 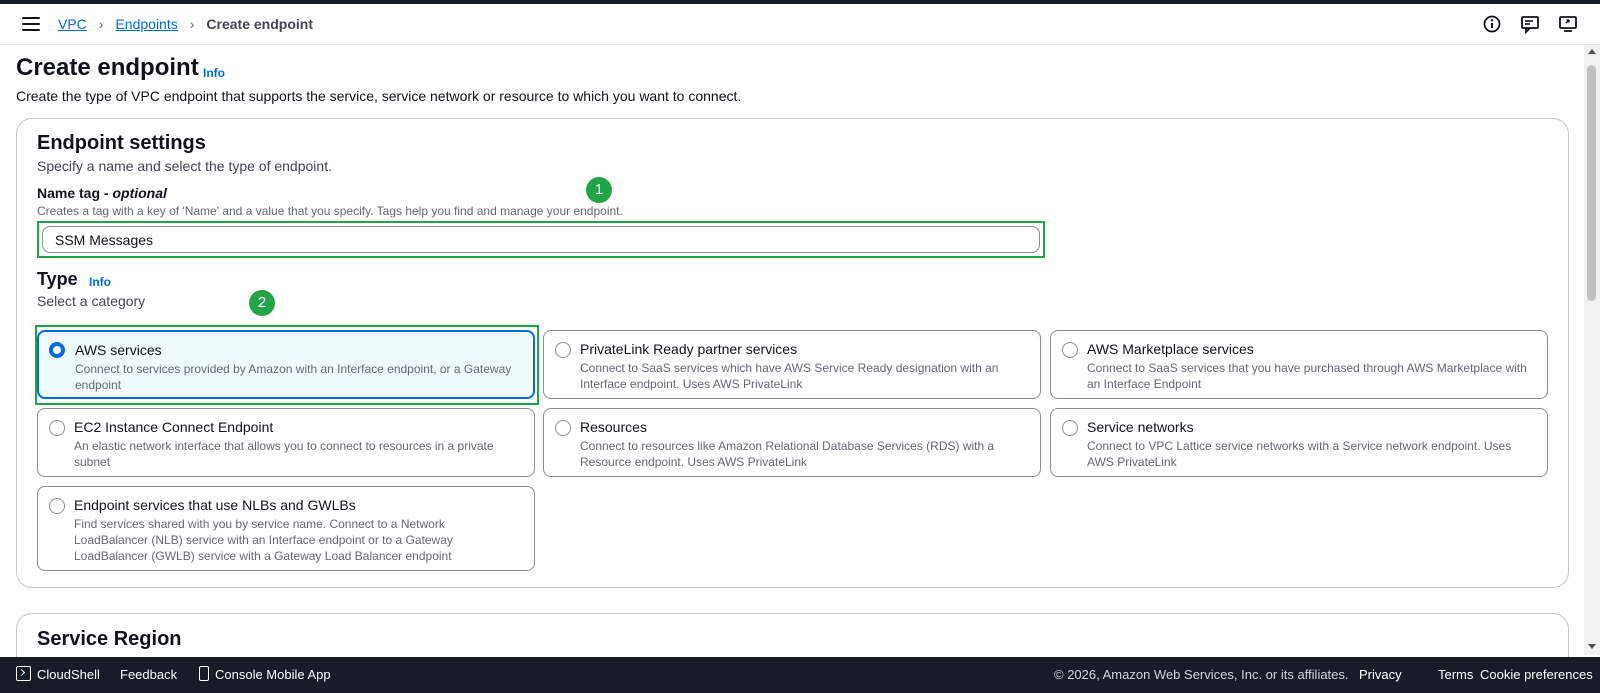 What do you see at coordinates (57, 350) in the screenshot?
I see `radio-aws-services` at bounding box center [57, 350].